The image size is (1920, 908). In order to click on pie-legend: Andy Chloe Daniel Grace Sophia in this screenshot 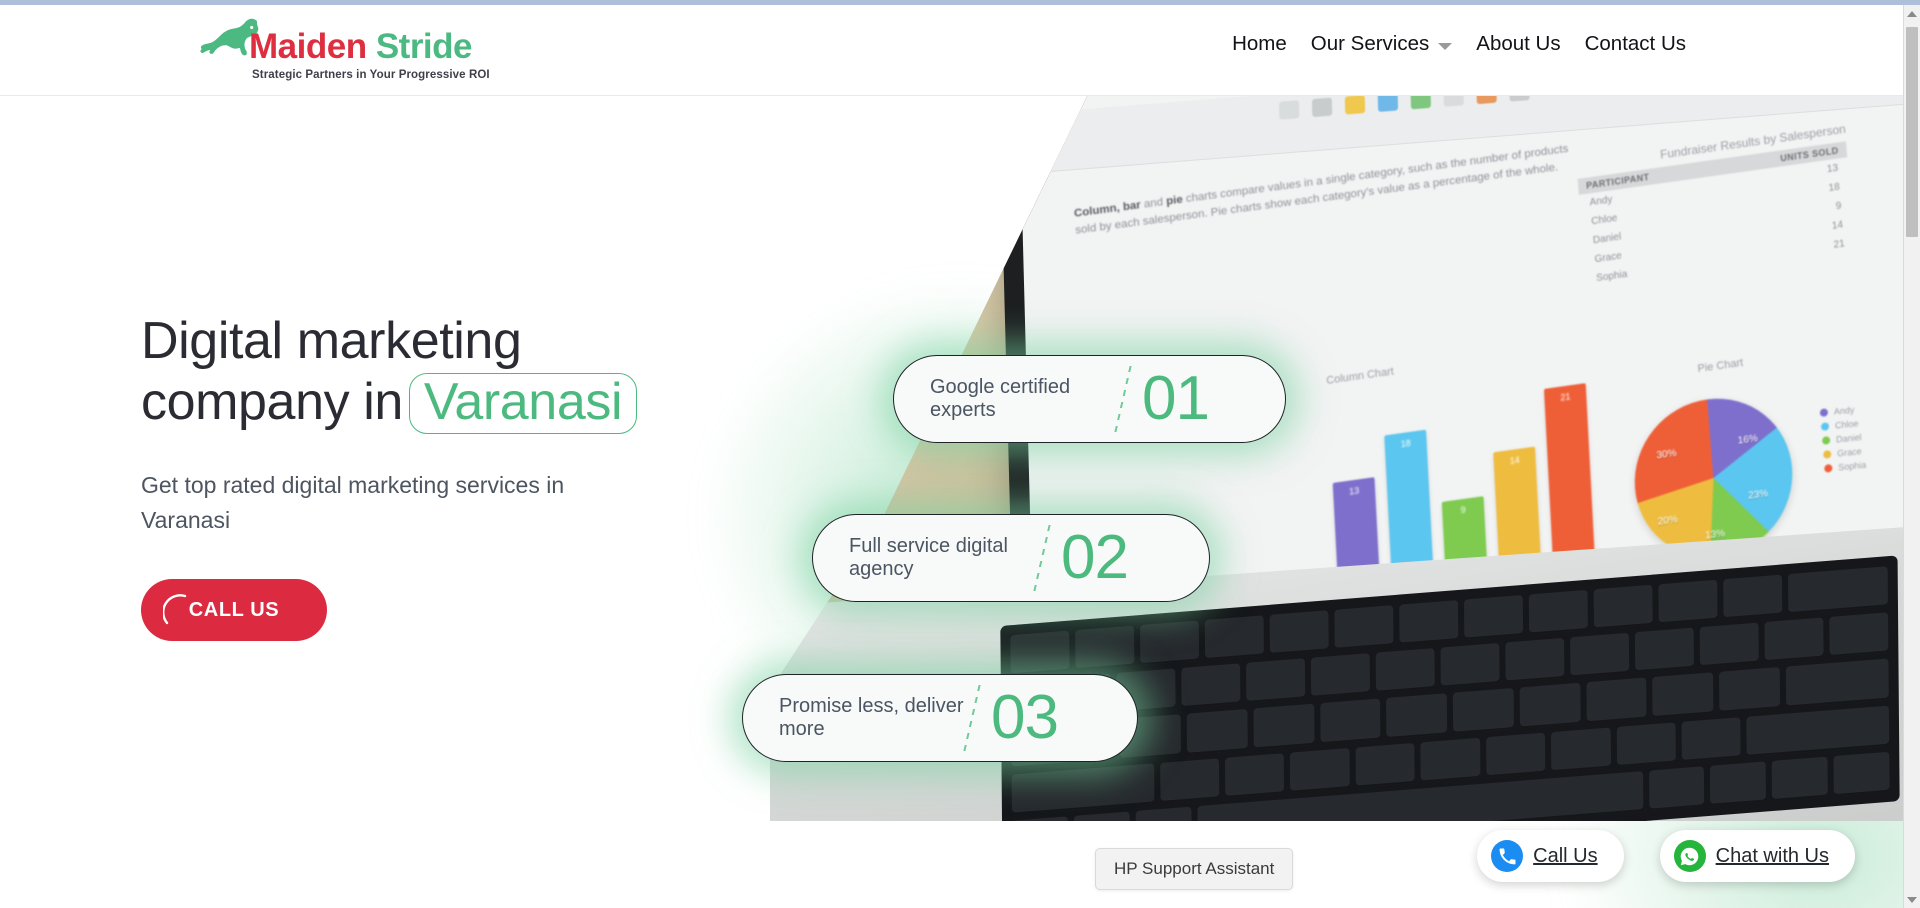, I will do `click(1843, 440)`.